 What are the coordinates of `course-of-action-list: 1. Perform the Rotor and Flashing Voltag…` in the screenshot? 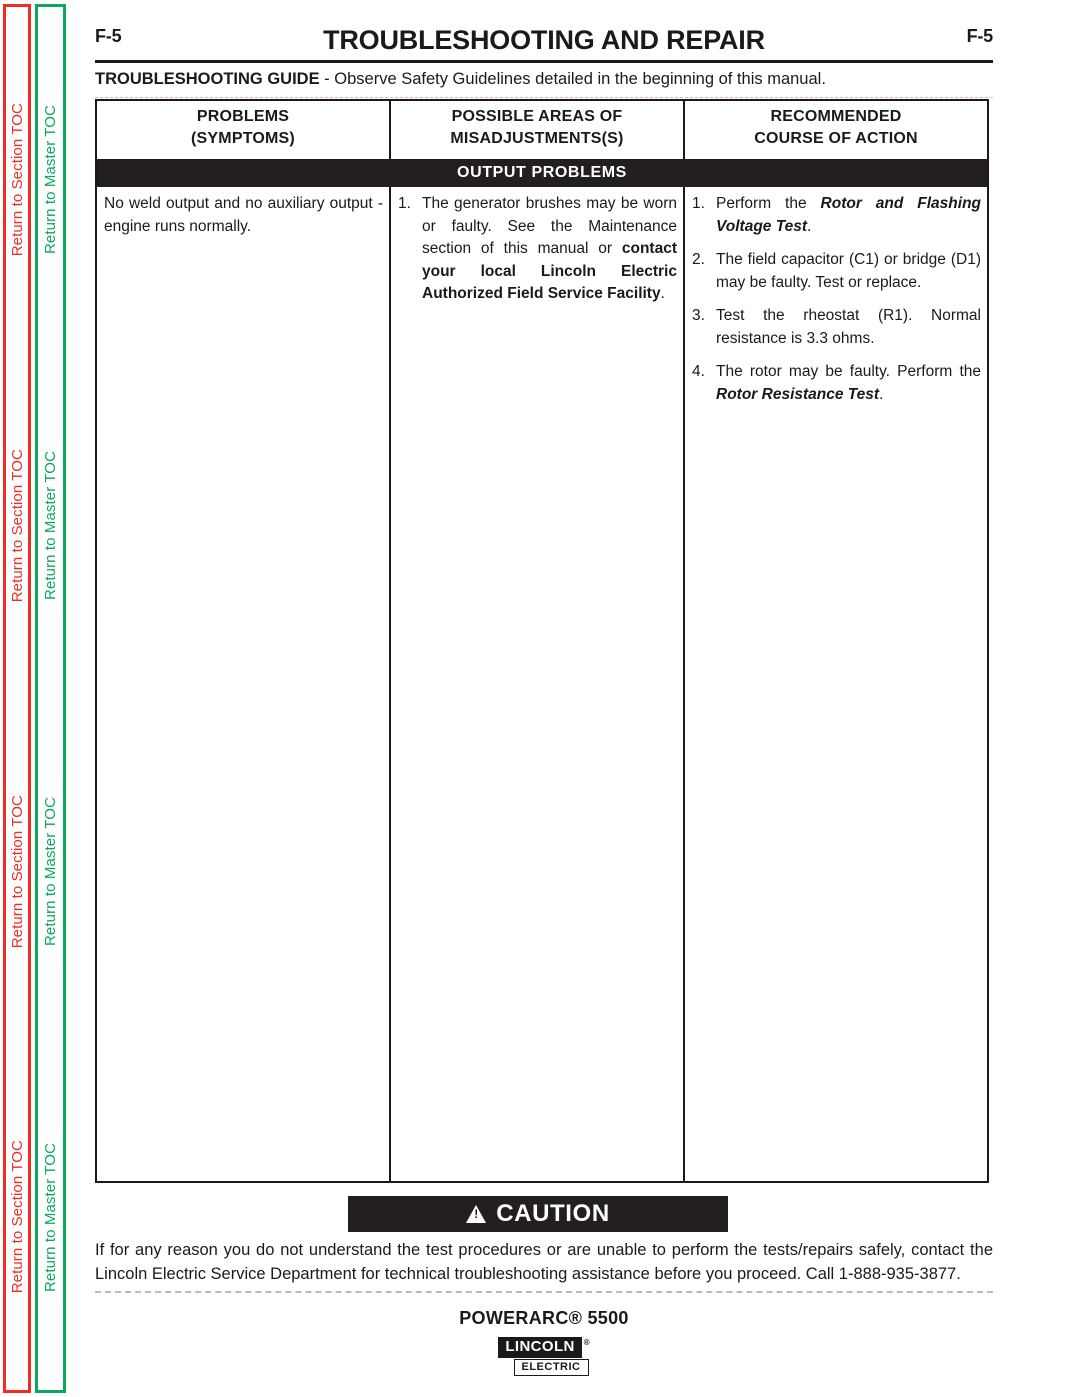 It's located at (836, 299).